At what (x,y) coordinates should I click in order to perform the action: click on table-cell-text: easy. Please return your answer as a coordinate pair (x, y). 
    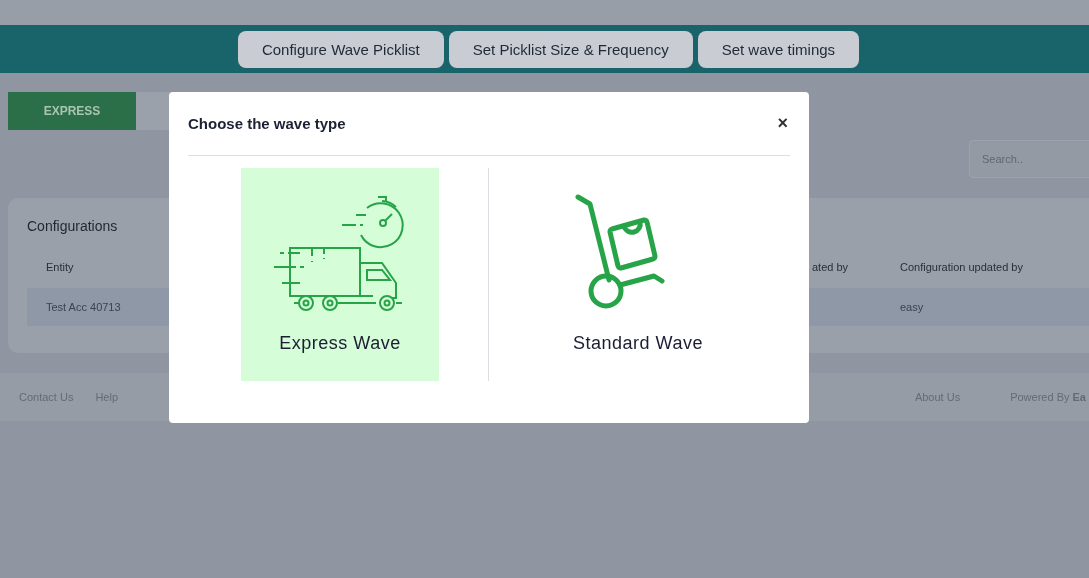
    Looking at the image, I should click on (912, 307).